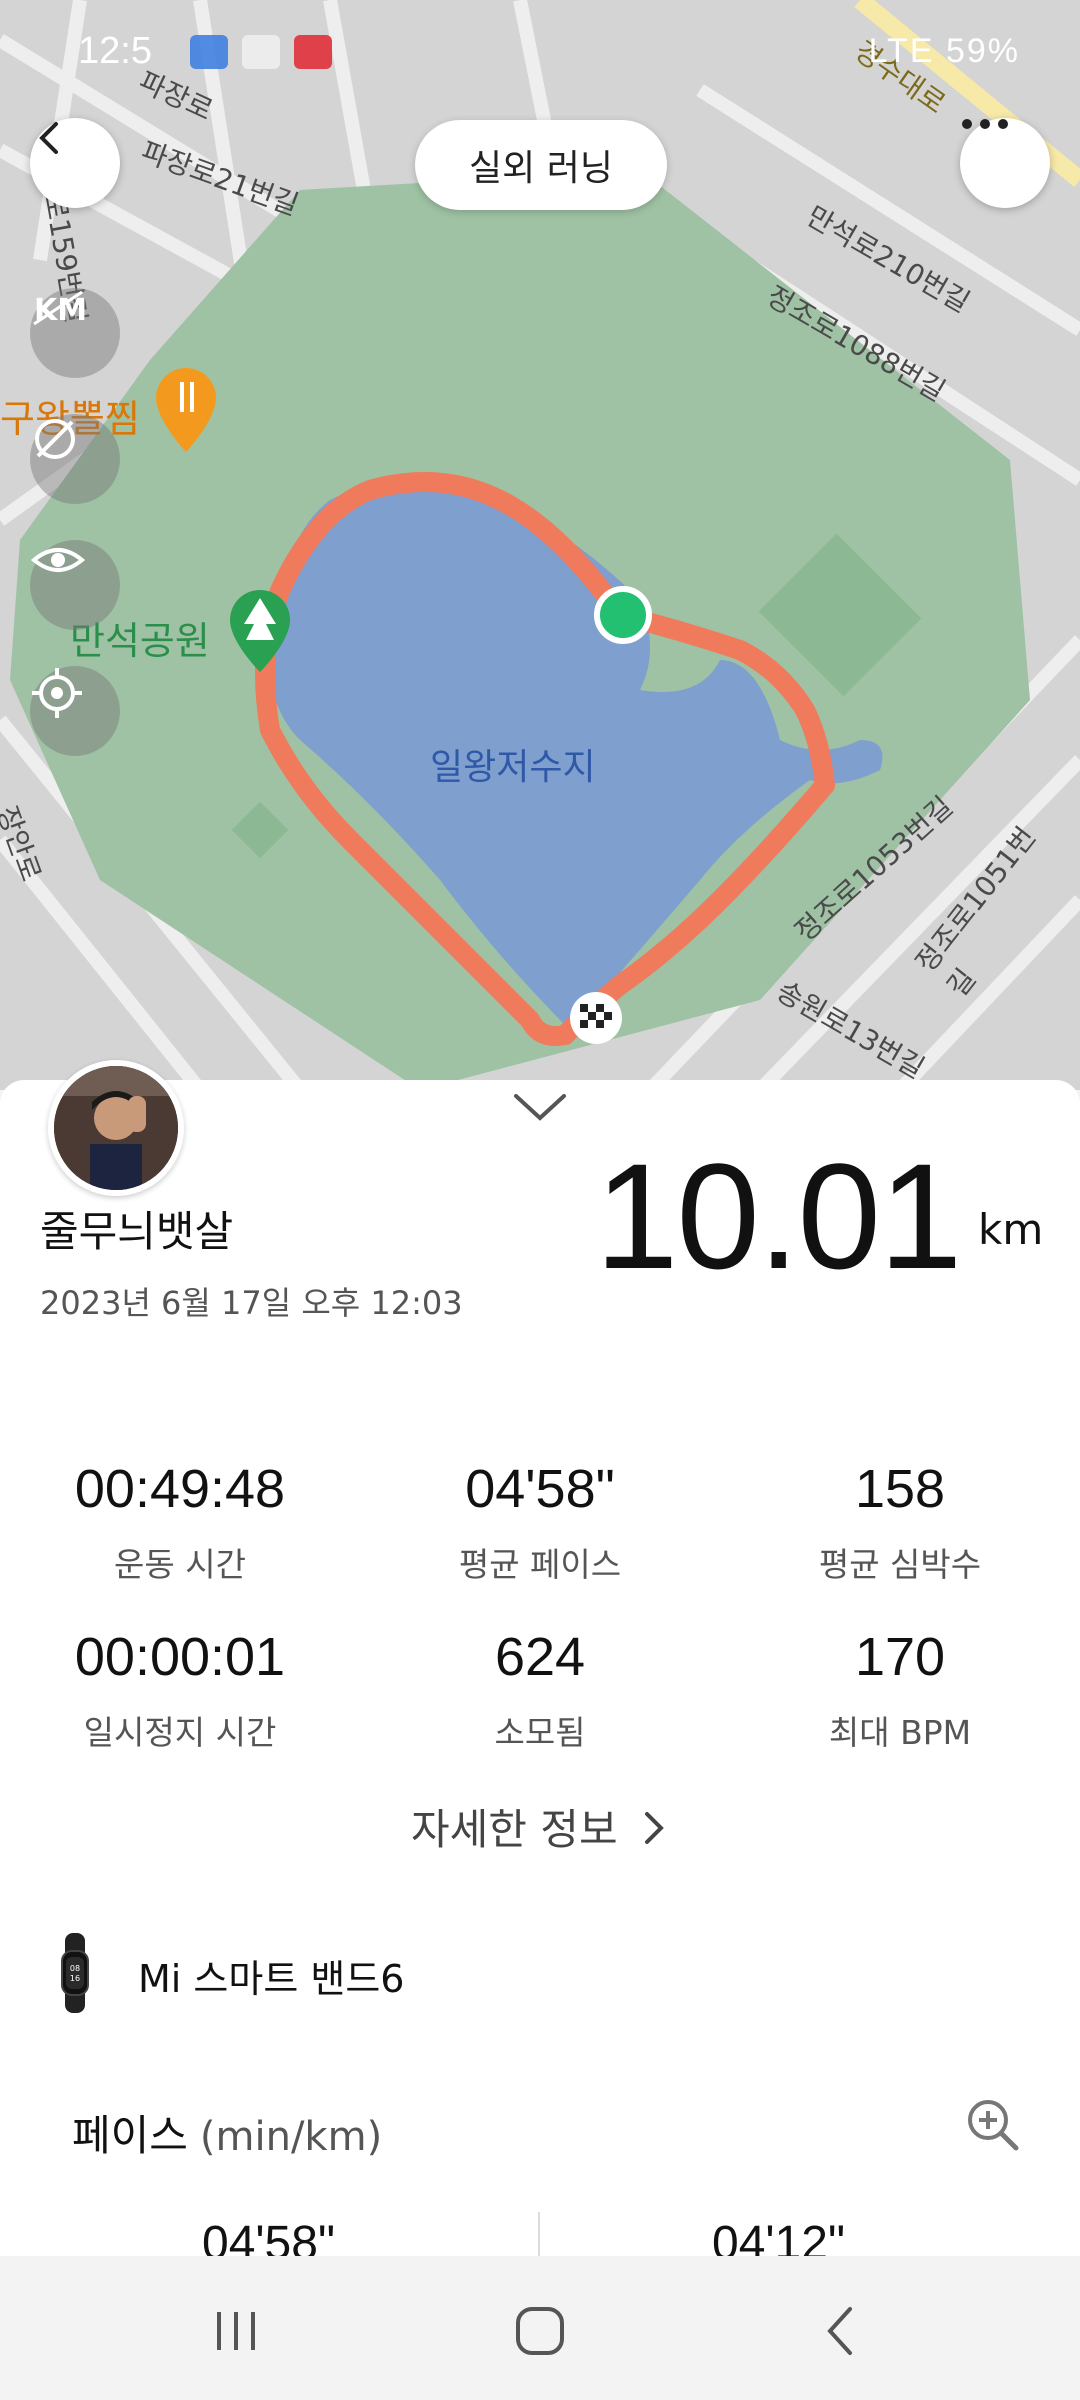  I want to click on back-arrow-icon, so click(48, 138).